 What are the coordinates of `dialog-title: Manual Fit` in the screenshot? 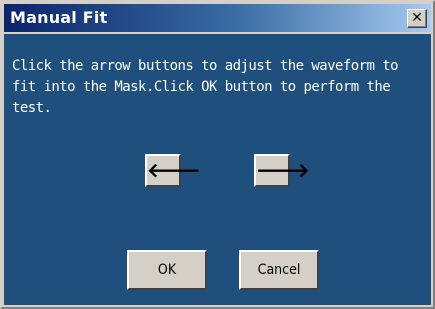 It's located at (59, 17).